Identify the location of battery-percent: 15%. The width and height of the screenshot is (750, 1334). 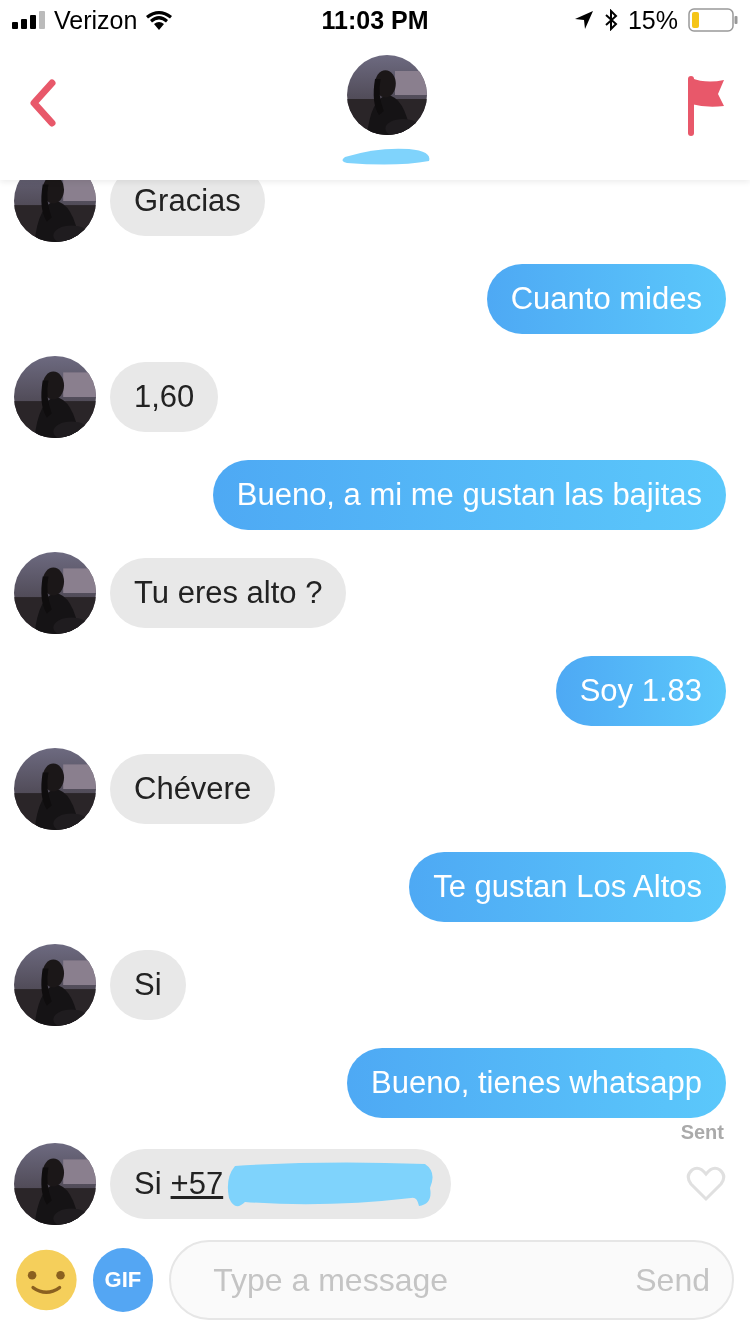
(652, 20).